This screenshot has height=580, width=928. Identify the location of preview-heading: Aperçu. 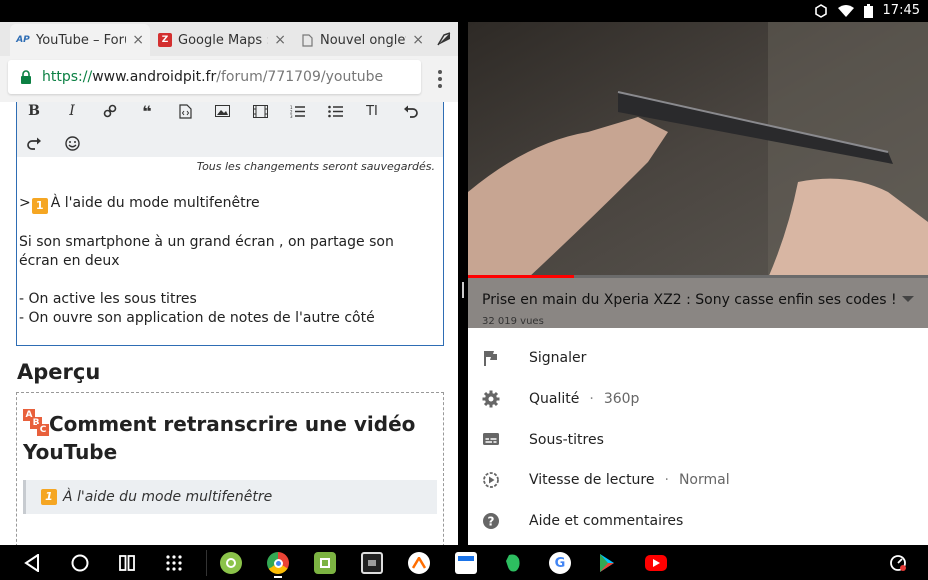
(59, 372).